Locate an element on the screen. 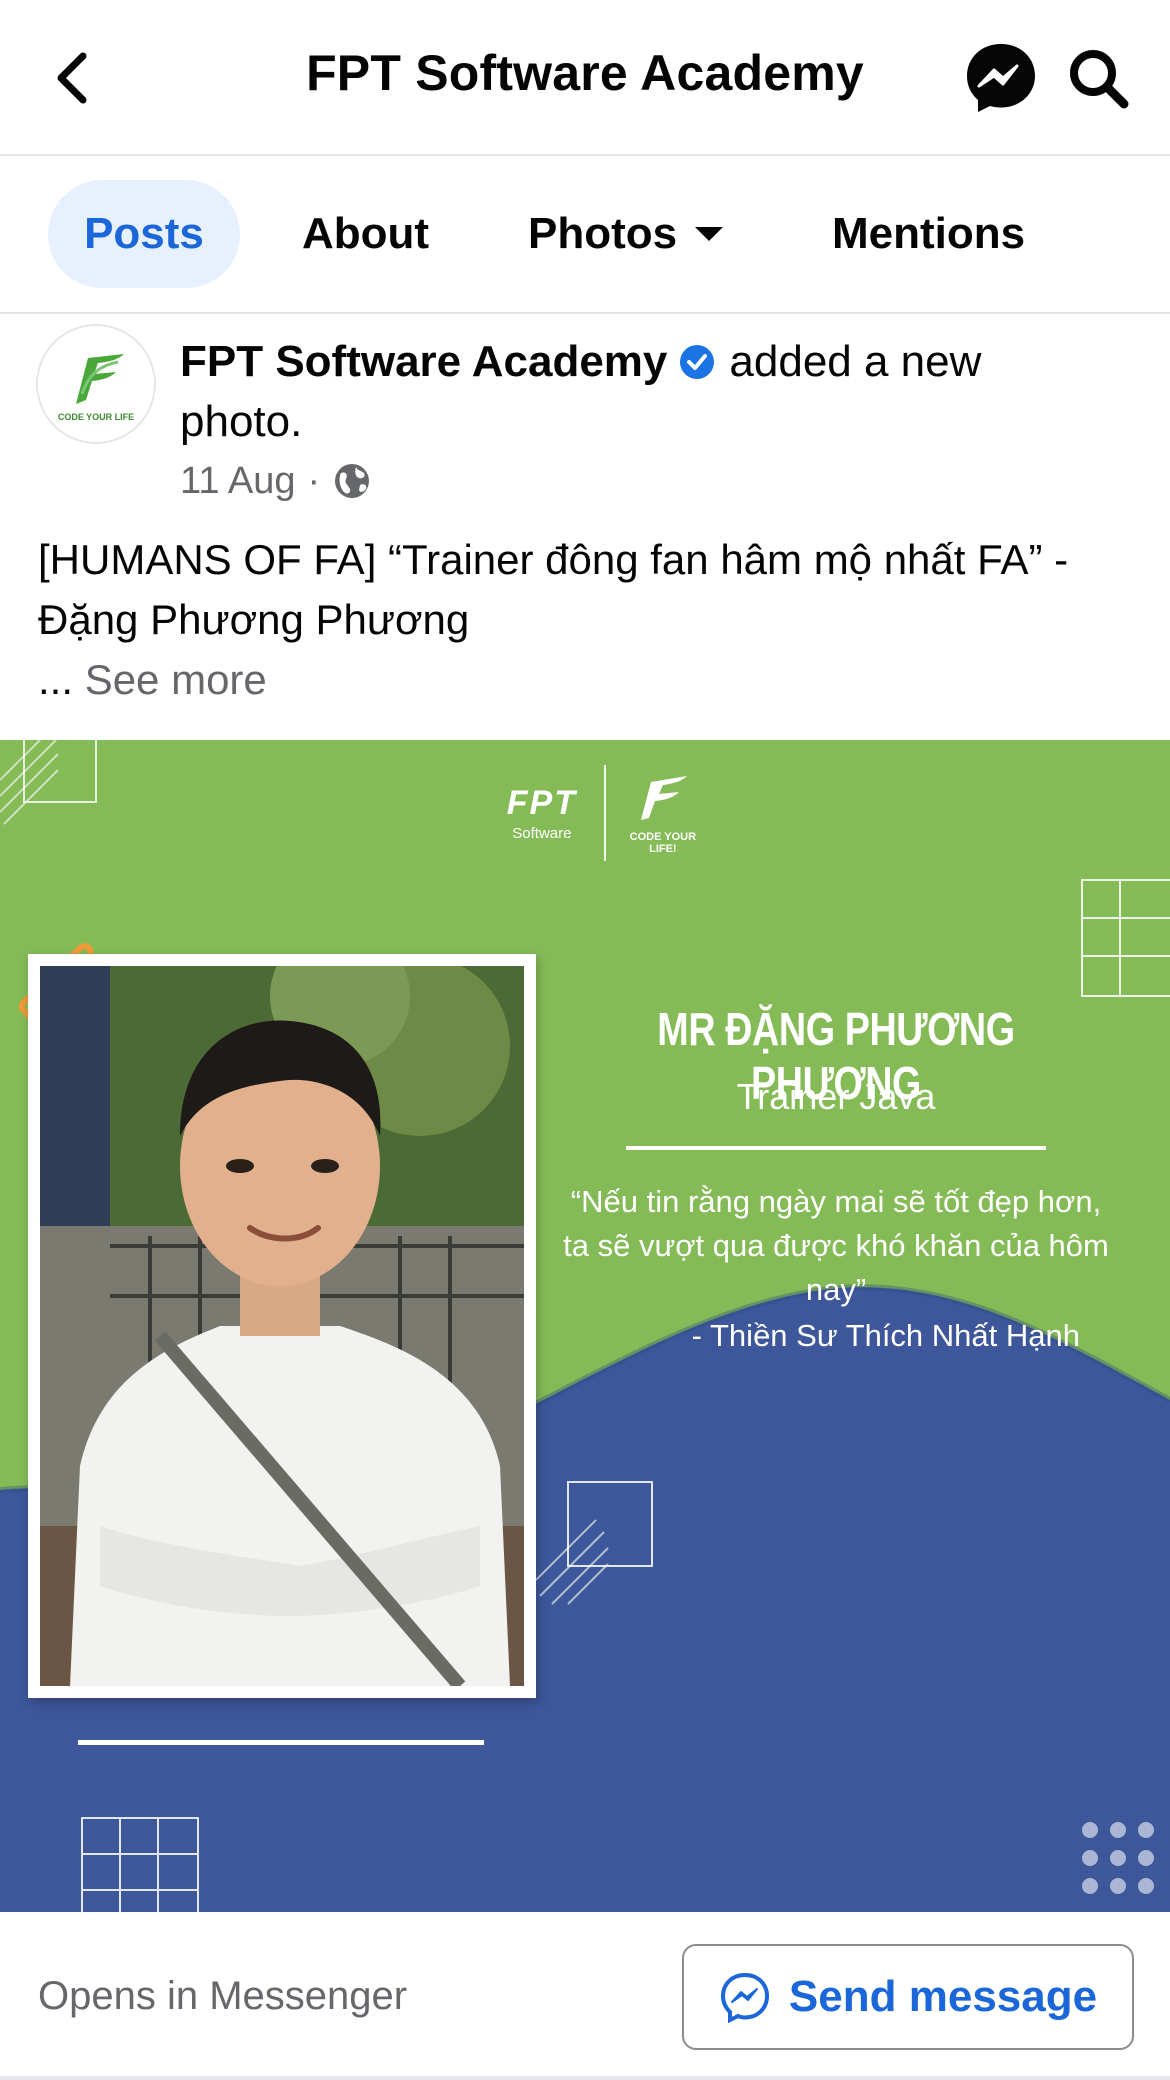 This screenshot has width=1170, height=2080. see-more-line: ... See more is located at coordinates (152, 680).